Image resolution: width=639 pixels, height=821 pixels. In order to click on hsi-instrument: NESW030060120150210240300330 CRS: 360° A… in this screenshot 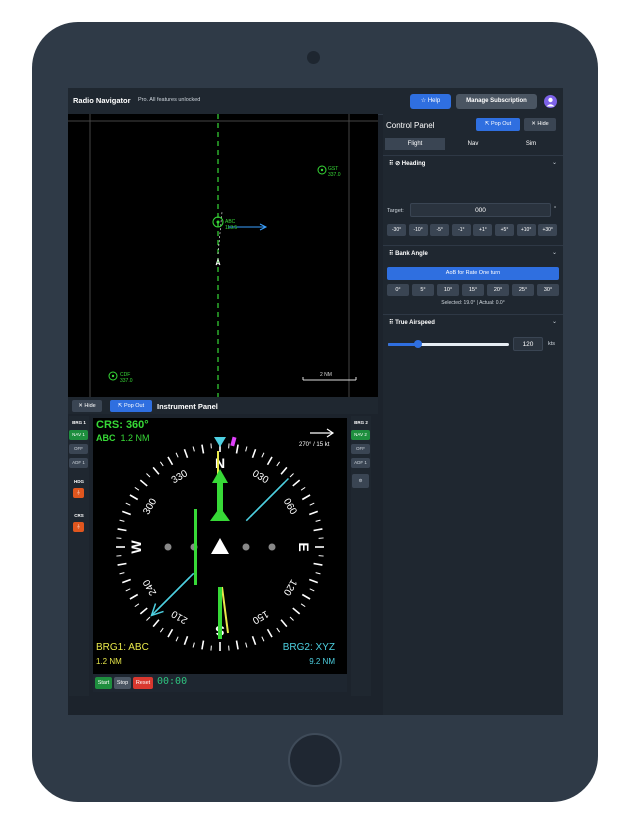, I will do `click(220, 555)`.